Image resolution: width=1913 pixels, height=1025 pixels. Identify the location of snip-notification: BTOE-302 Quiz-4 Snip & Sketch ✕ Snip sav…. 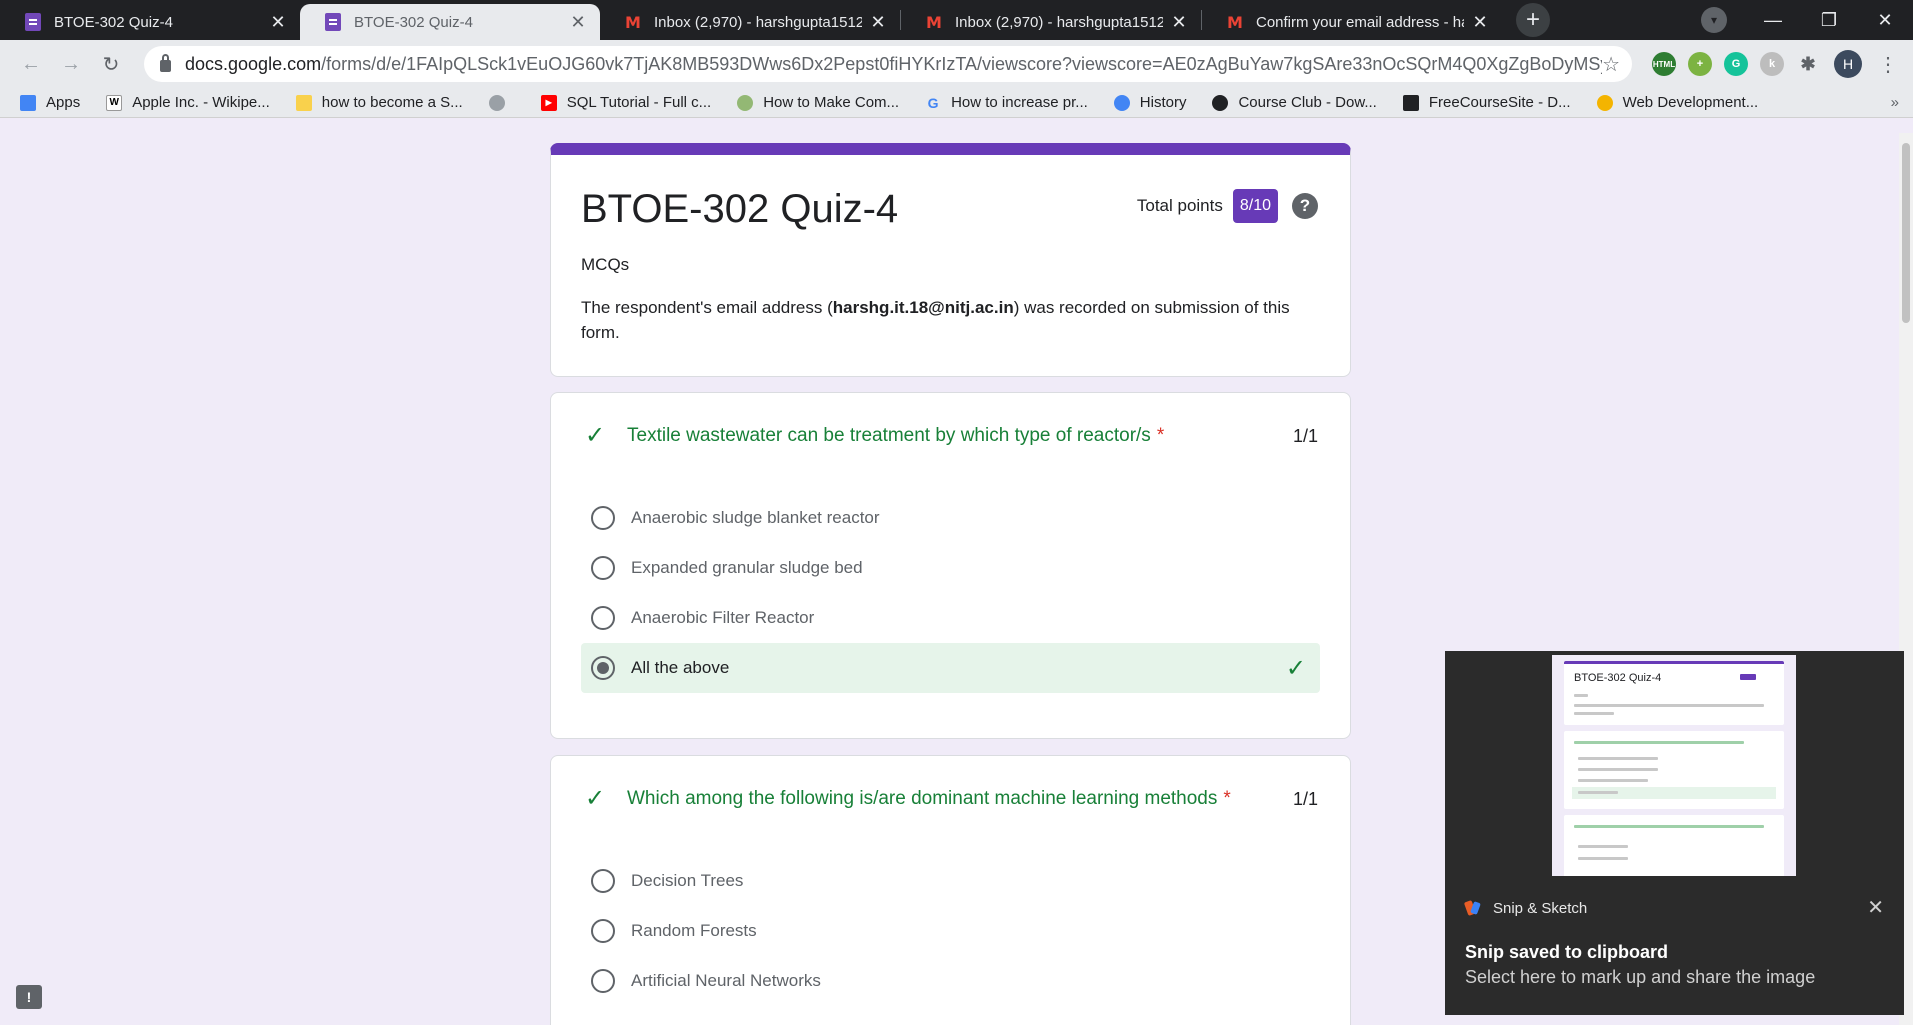
(1674, 833).